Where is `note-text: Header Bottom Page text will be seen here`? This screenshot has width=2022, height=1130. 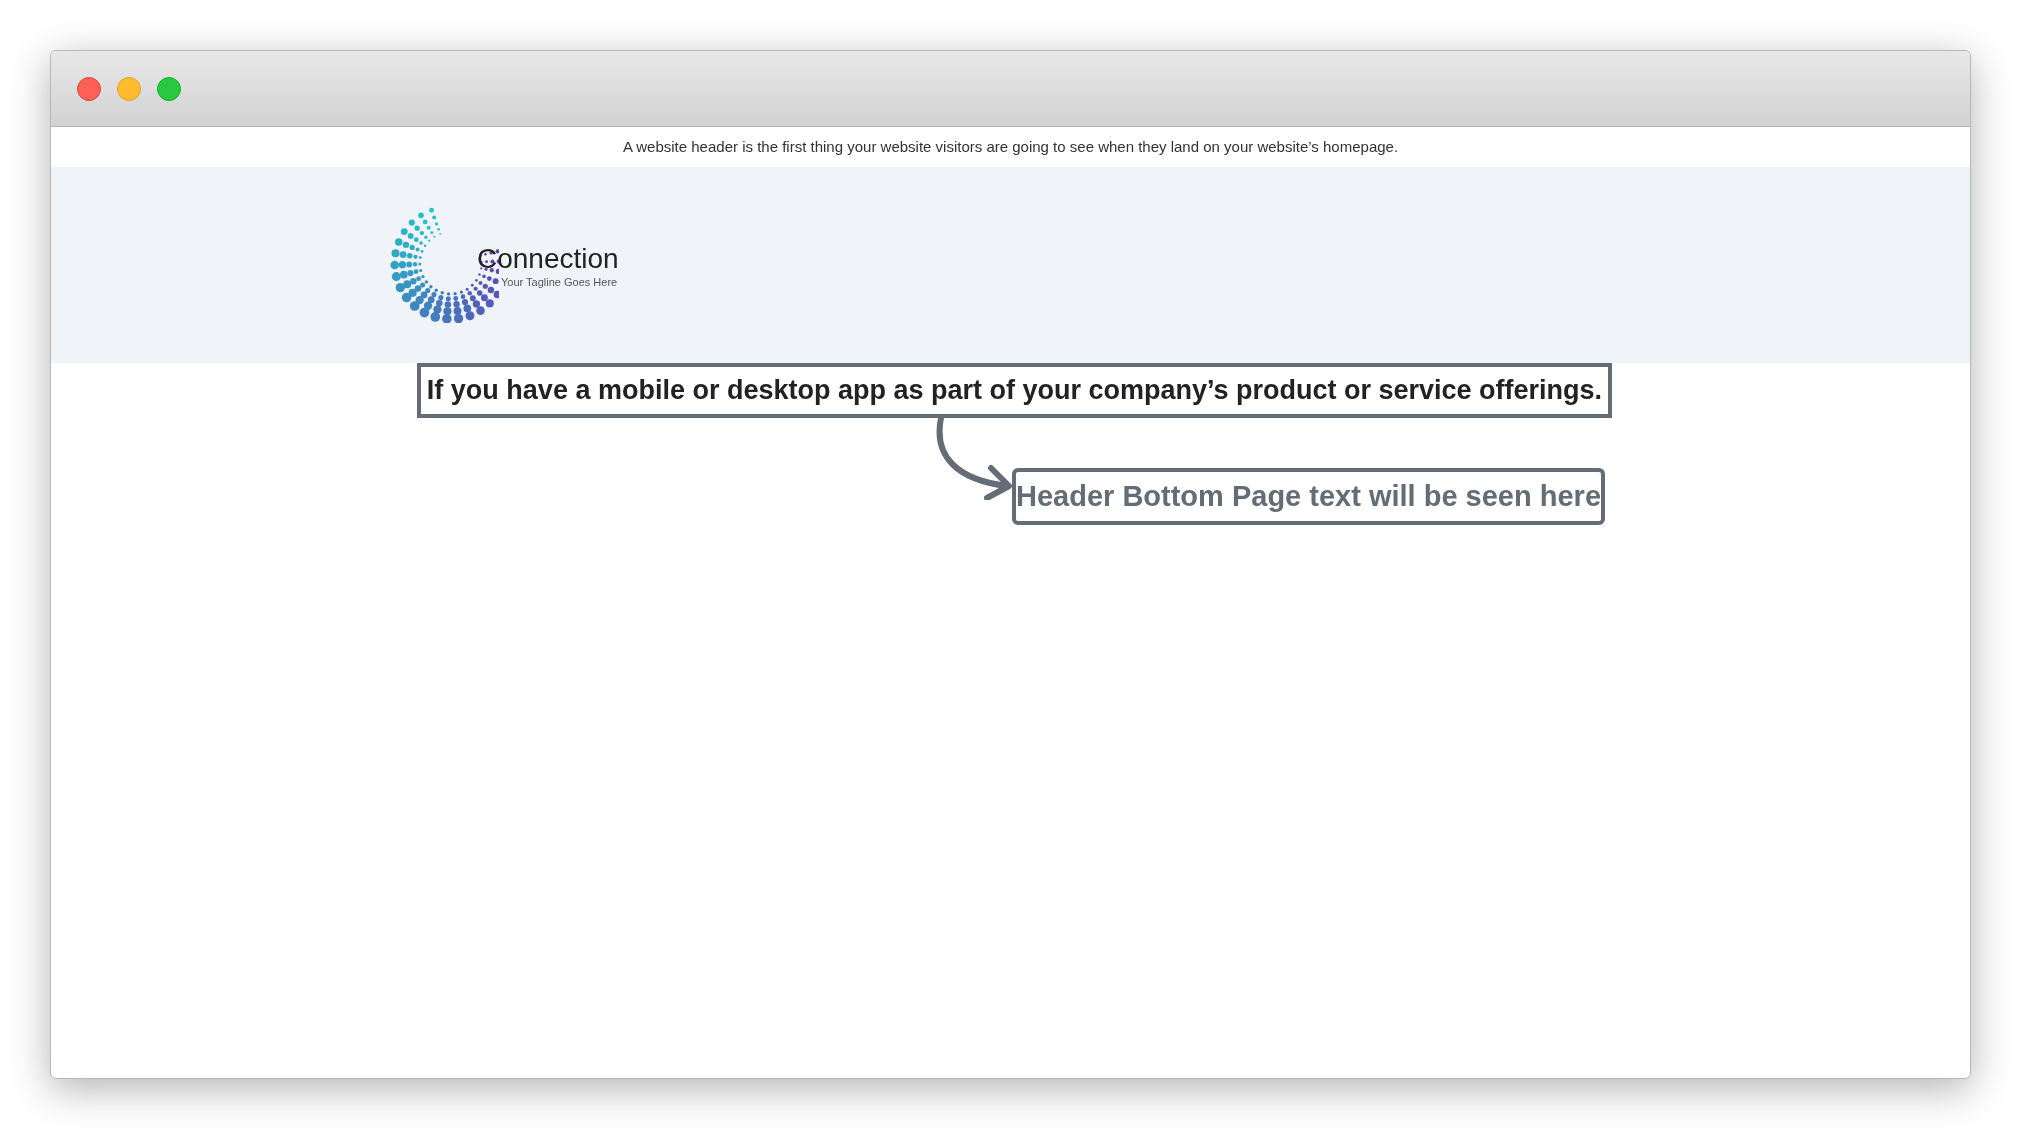 note-text: Header Bottom Page text will be seen here is located at coordinates (1308, 496).